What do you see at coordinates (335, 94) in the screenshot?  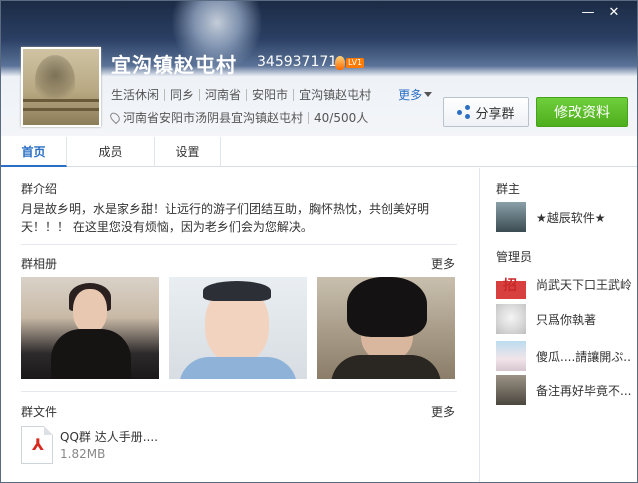 I see `tag-item: 宜沟镇赵屯村` at bounding box center [335, 94].